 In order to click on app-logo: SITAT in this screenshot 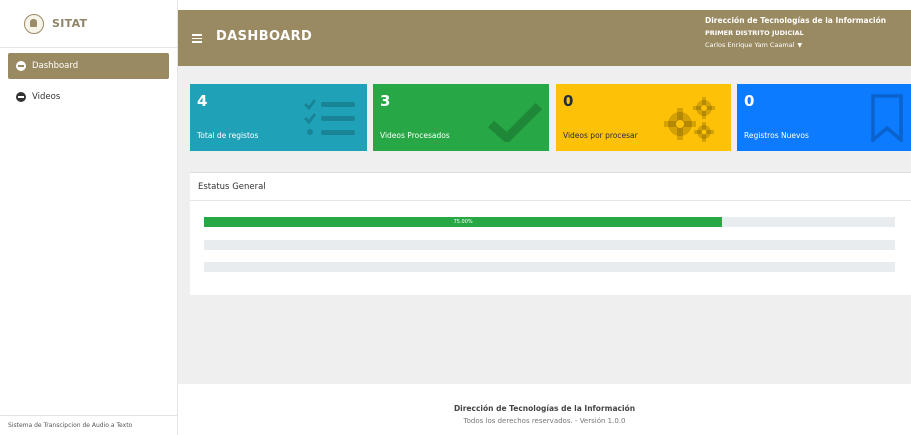, I will do `click(88, 24)`.